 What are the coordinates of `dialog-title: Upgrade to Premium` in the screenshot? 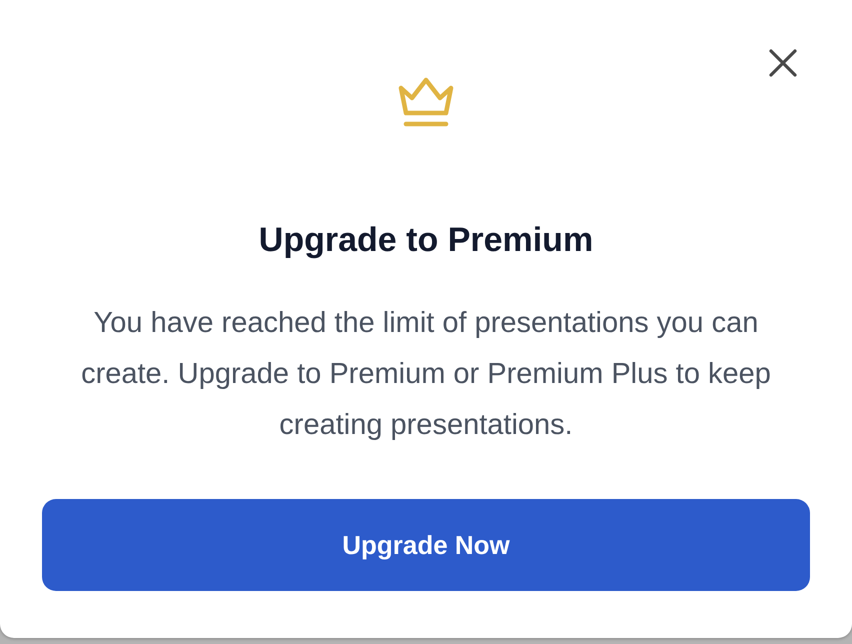 It's located at (426, 240).